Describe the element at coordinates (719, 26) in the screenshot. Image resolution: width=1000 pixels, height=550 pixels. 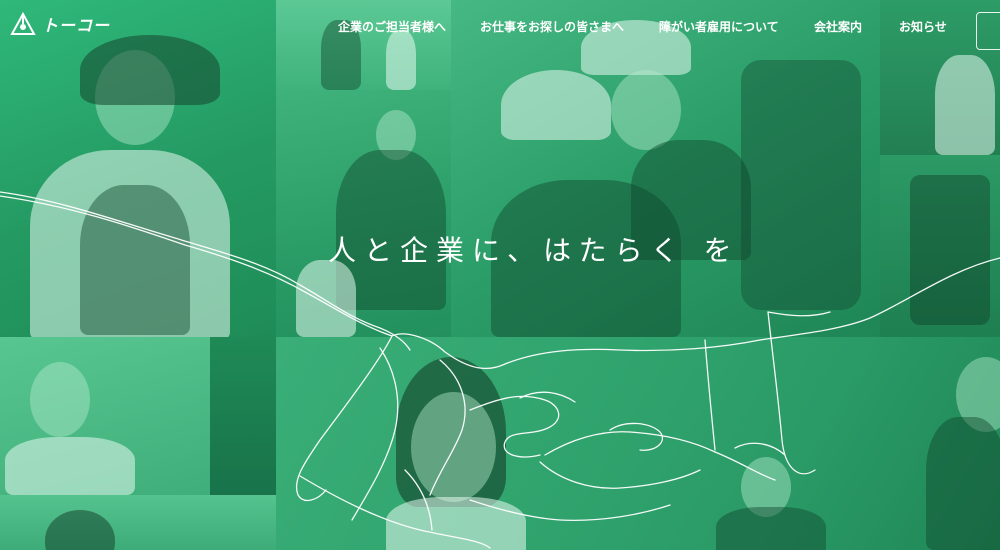
I see `nav-item-disability-employment: 障がい者雇用について` at that location.